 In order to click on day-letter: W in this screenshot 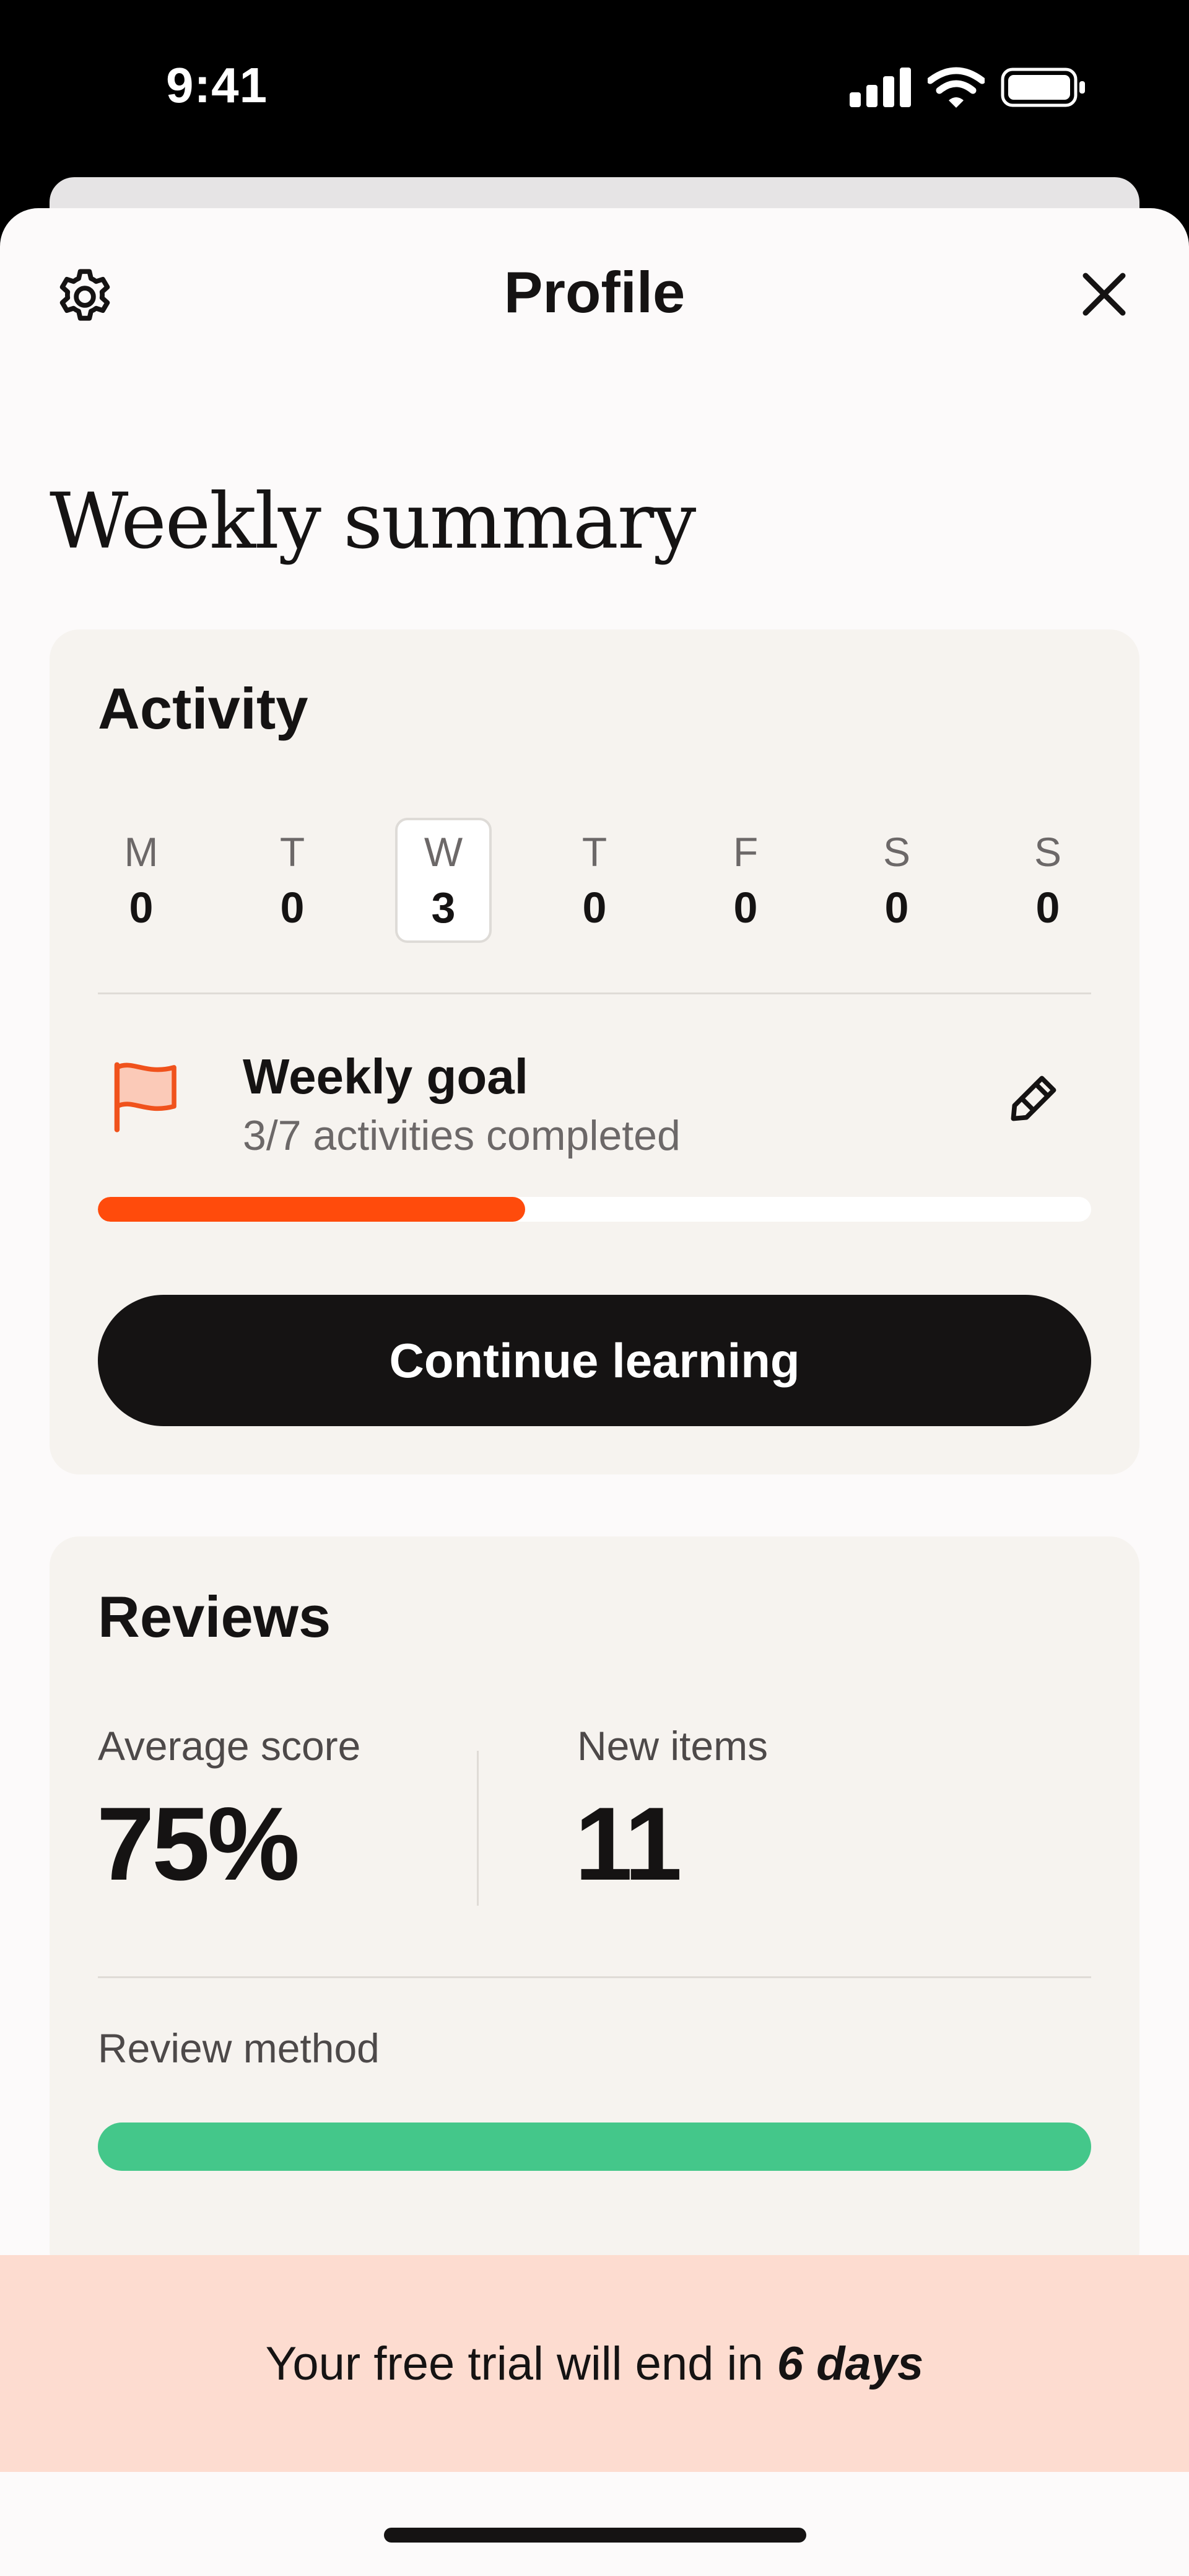, I will do `click(443, 852)`.